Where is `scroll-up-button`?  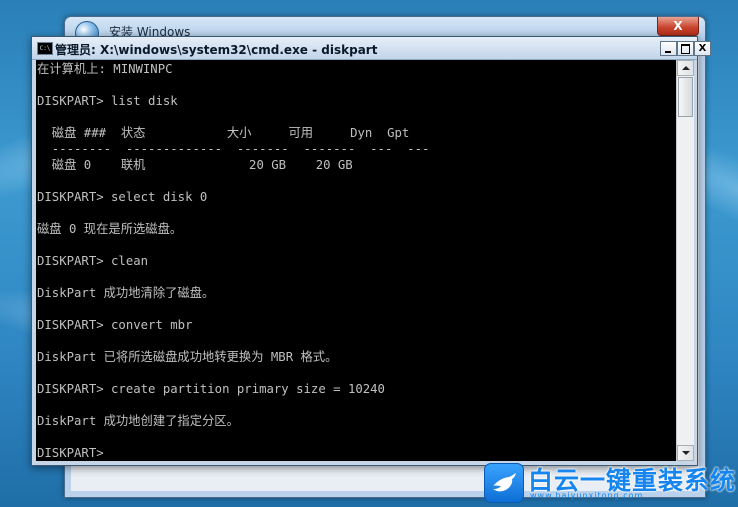 scroll-up-button is located at coordinates (685, 68).